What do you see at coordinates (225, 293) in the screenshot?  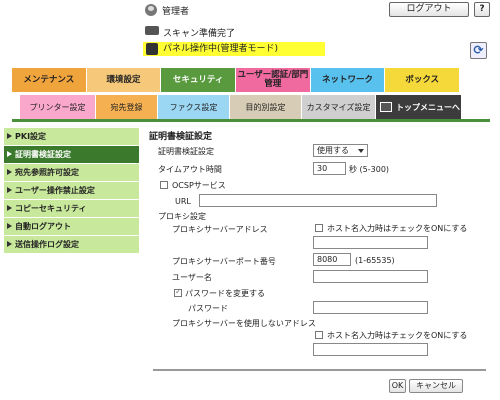 I see `change-password-label: パスワードを変更する` at bounding box center [225, 293].